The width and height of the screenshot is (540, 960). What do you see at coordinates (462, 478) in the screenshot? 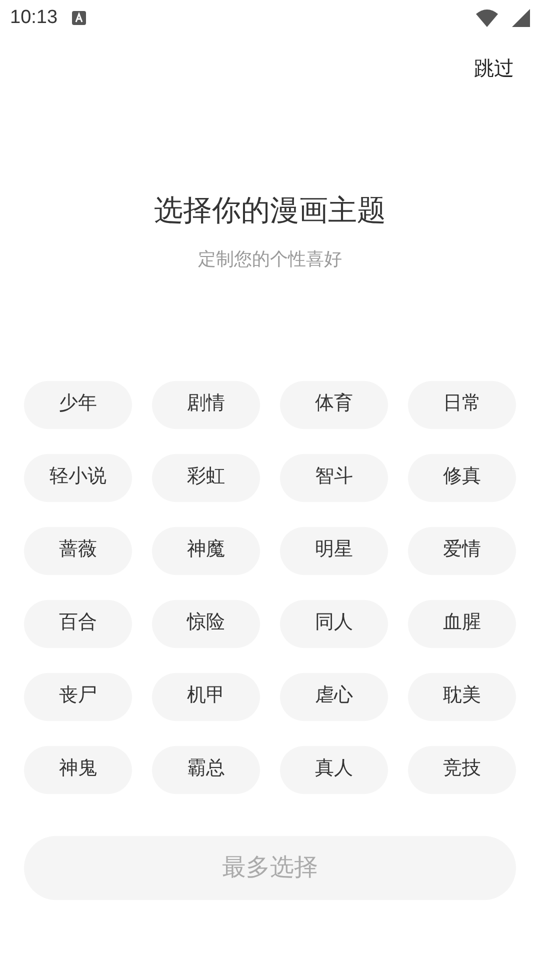
I see `topic-tag: 修真` at bounding box center [462, 478].